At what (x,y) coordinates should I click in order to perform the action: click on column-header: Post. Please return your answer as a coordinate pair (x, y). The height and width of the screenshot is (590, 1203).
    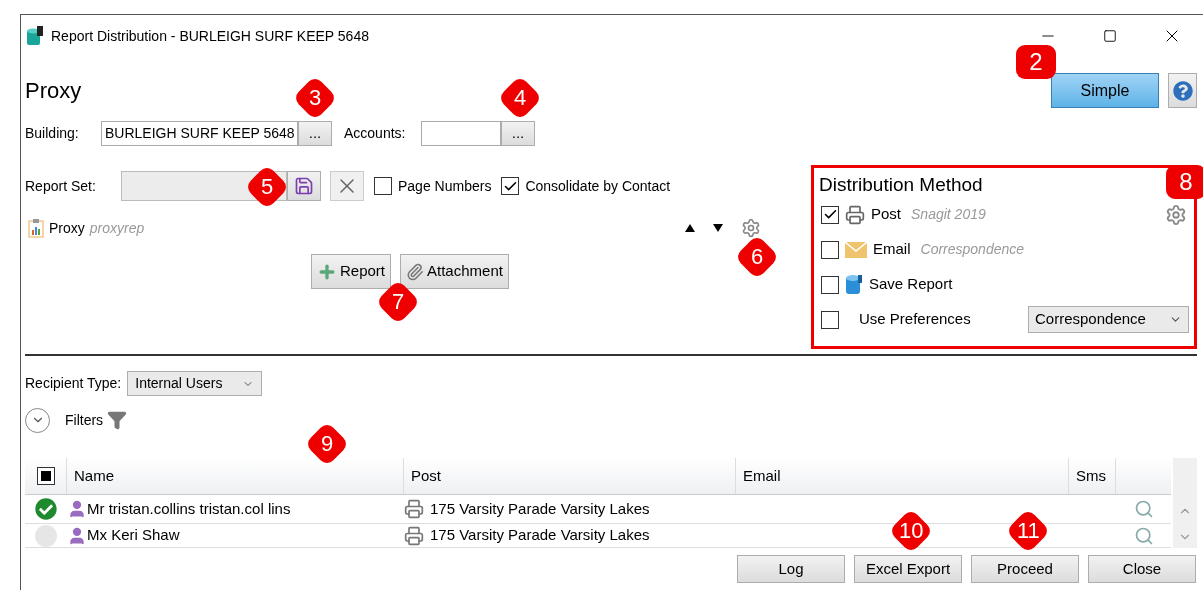
    Looking at the image, I should click on (570, 476).